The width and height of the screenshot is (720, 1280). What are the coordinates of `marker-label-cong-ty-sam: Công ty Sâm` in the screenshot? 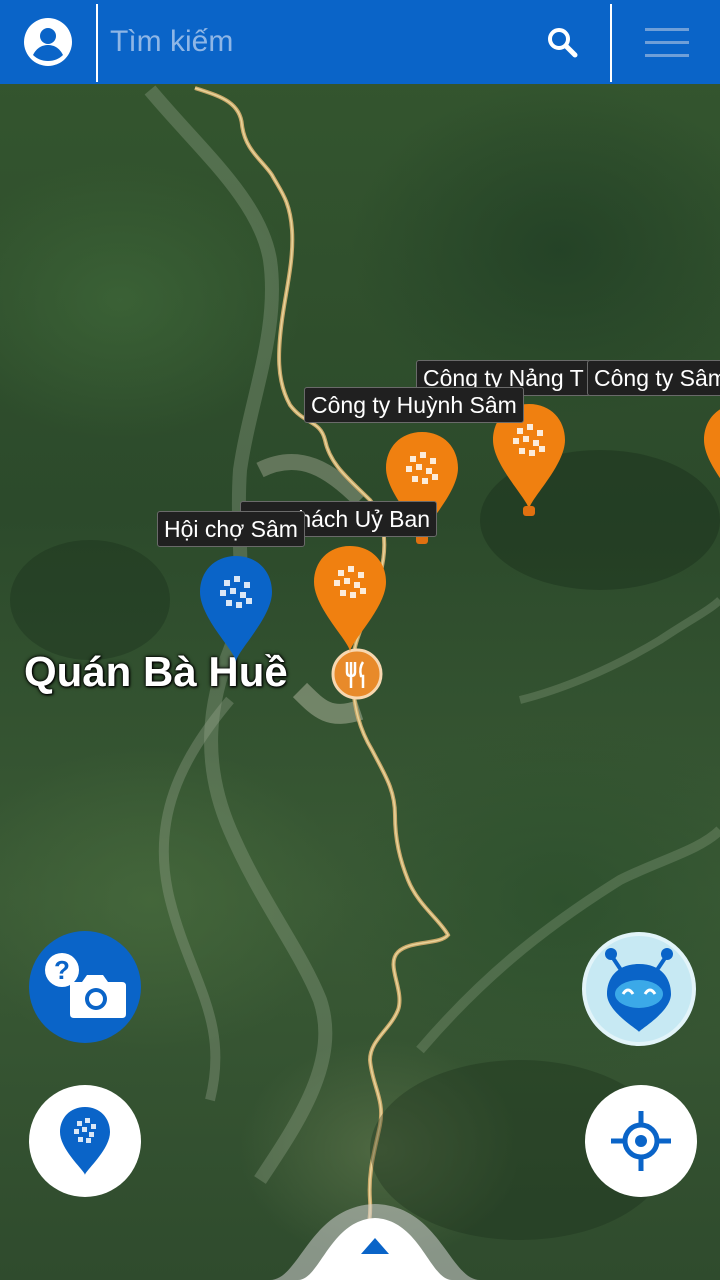 It's located at (653, 378).